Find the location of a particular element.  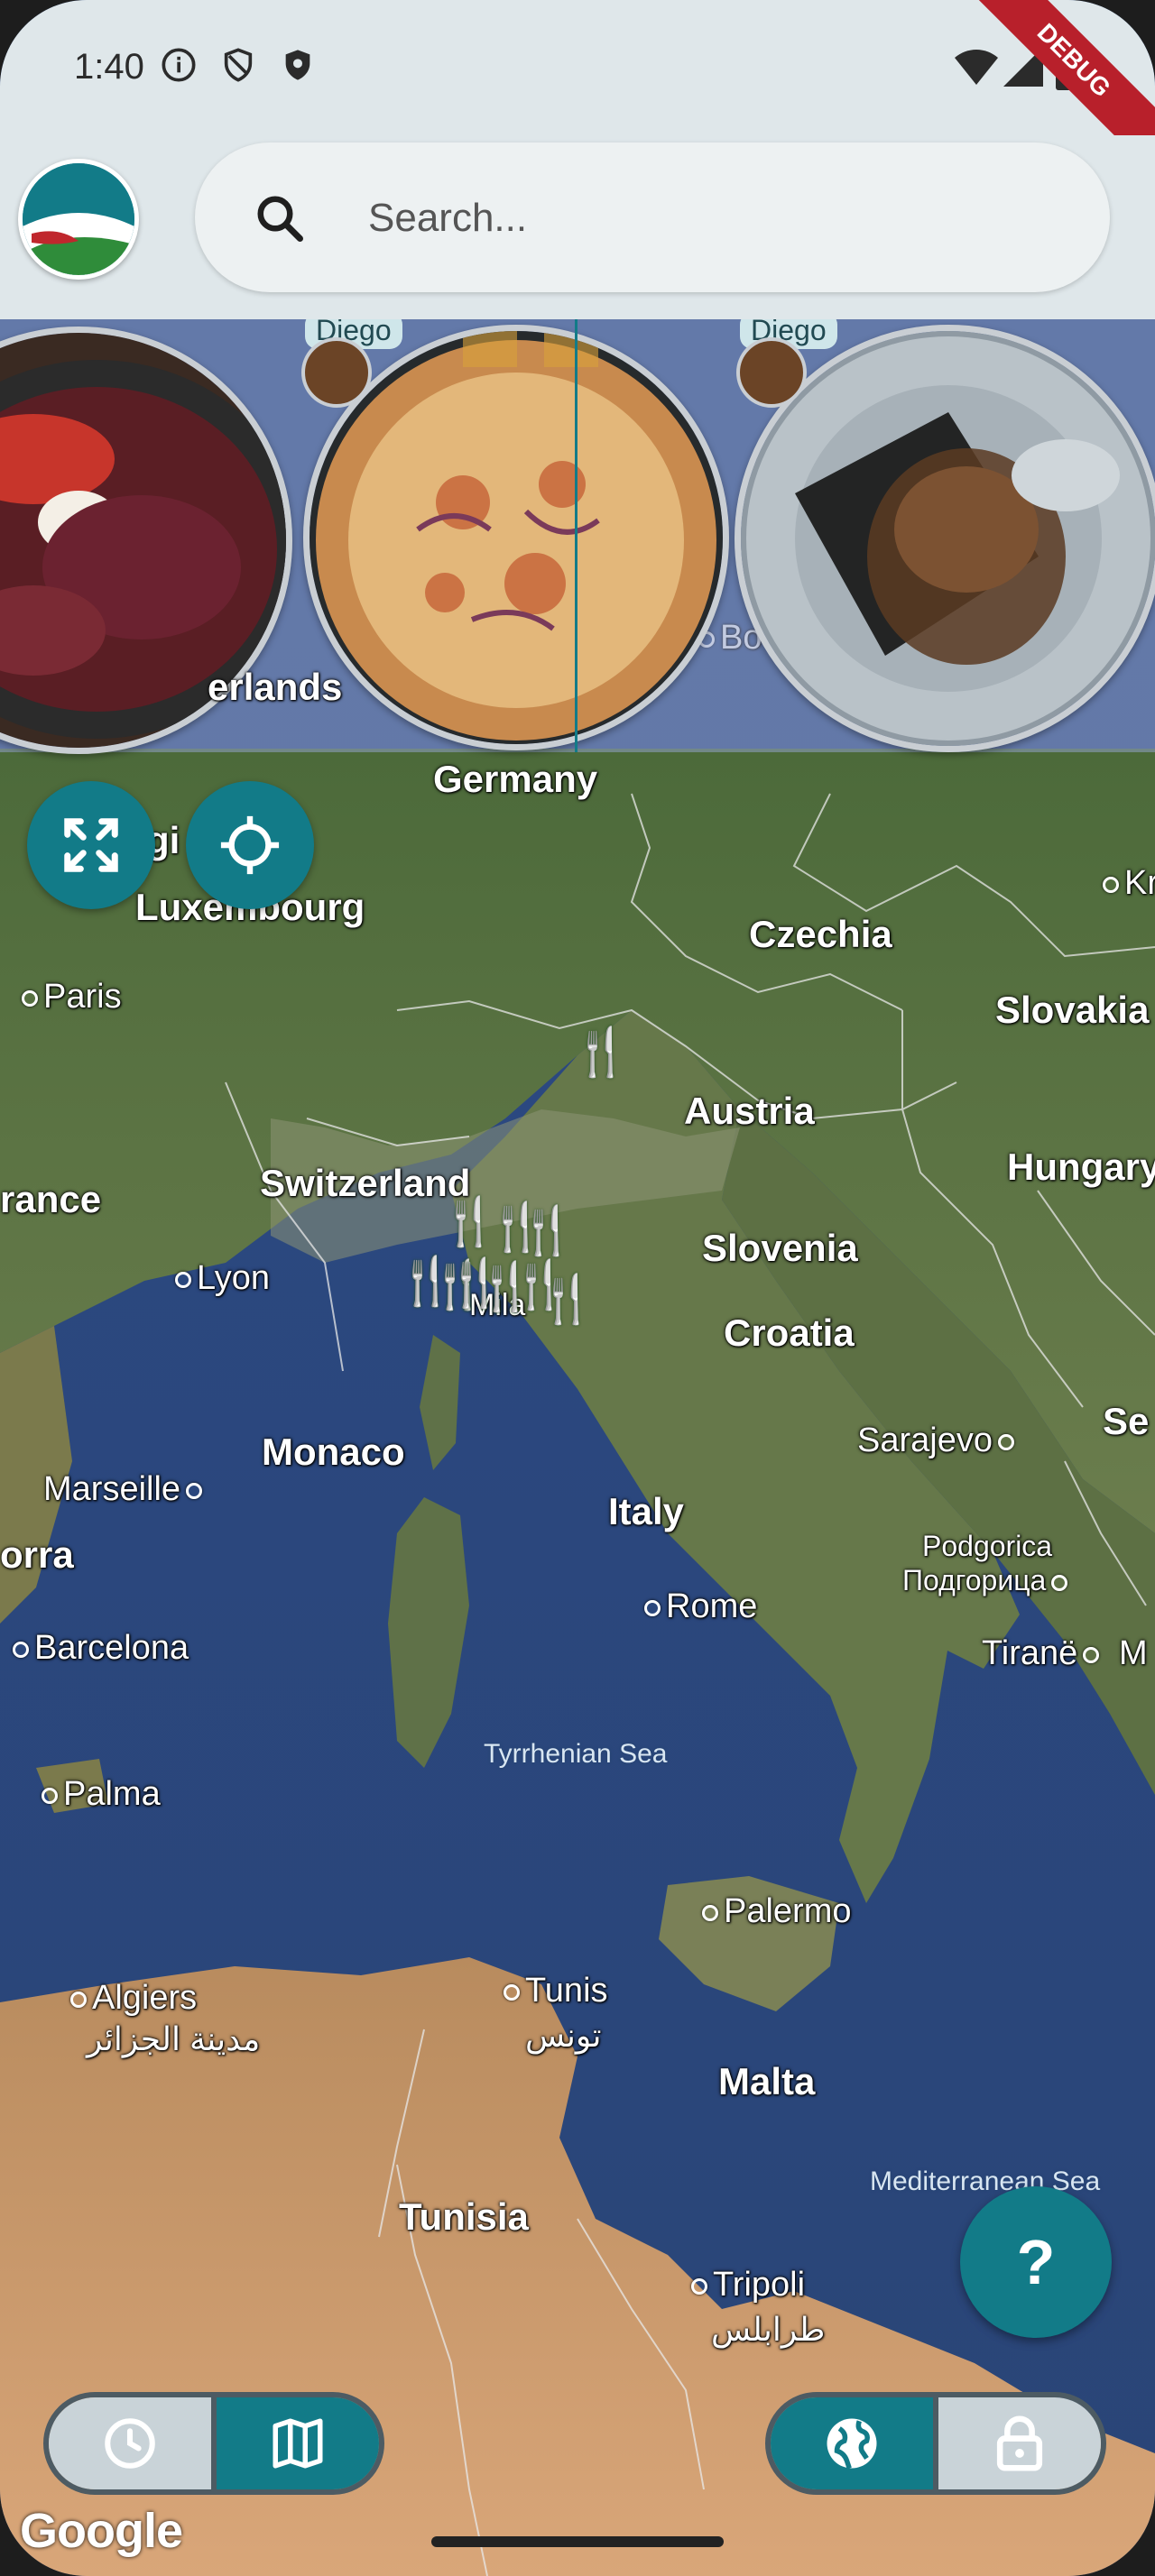

map-label-city: Sarajevo is located at coordinates (939, 1440).